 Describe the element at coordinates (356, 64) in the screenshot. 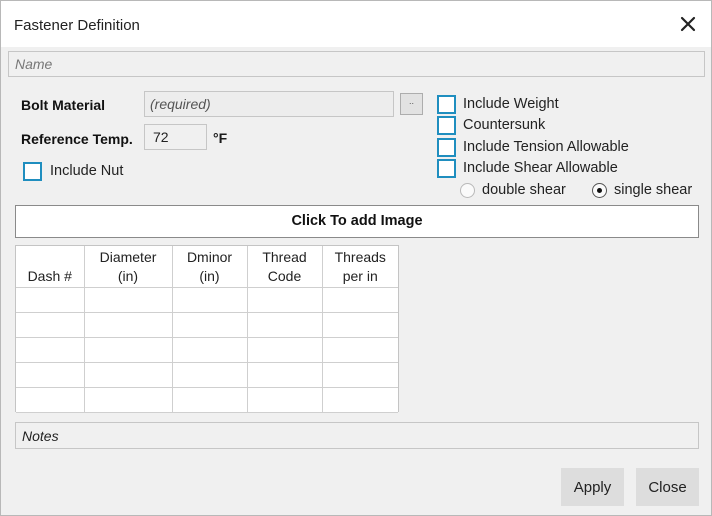

I see `name-input` at that location.